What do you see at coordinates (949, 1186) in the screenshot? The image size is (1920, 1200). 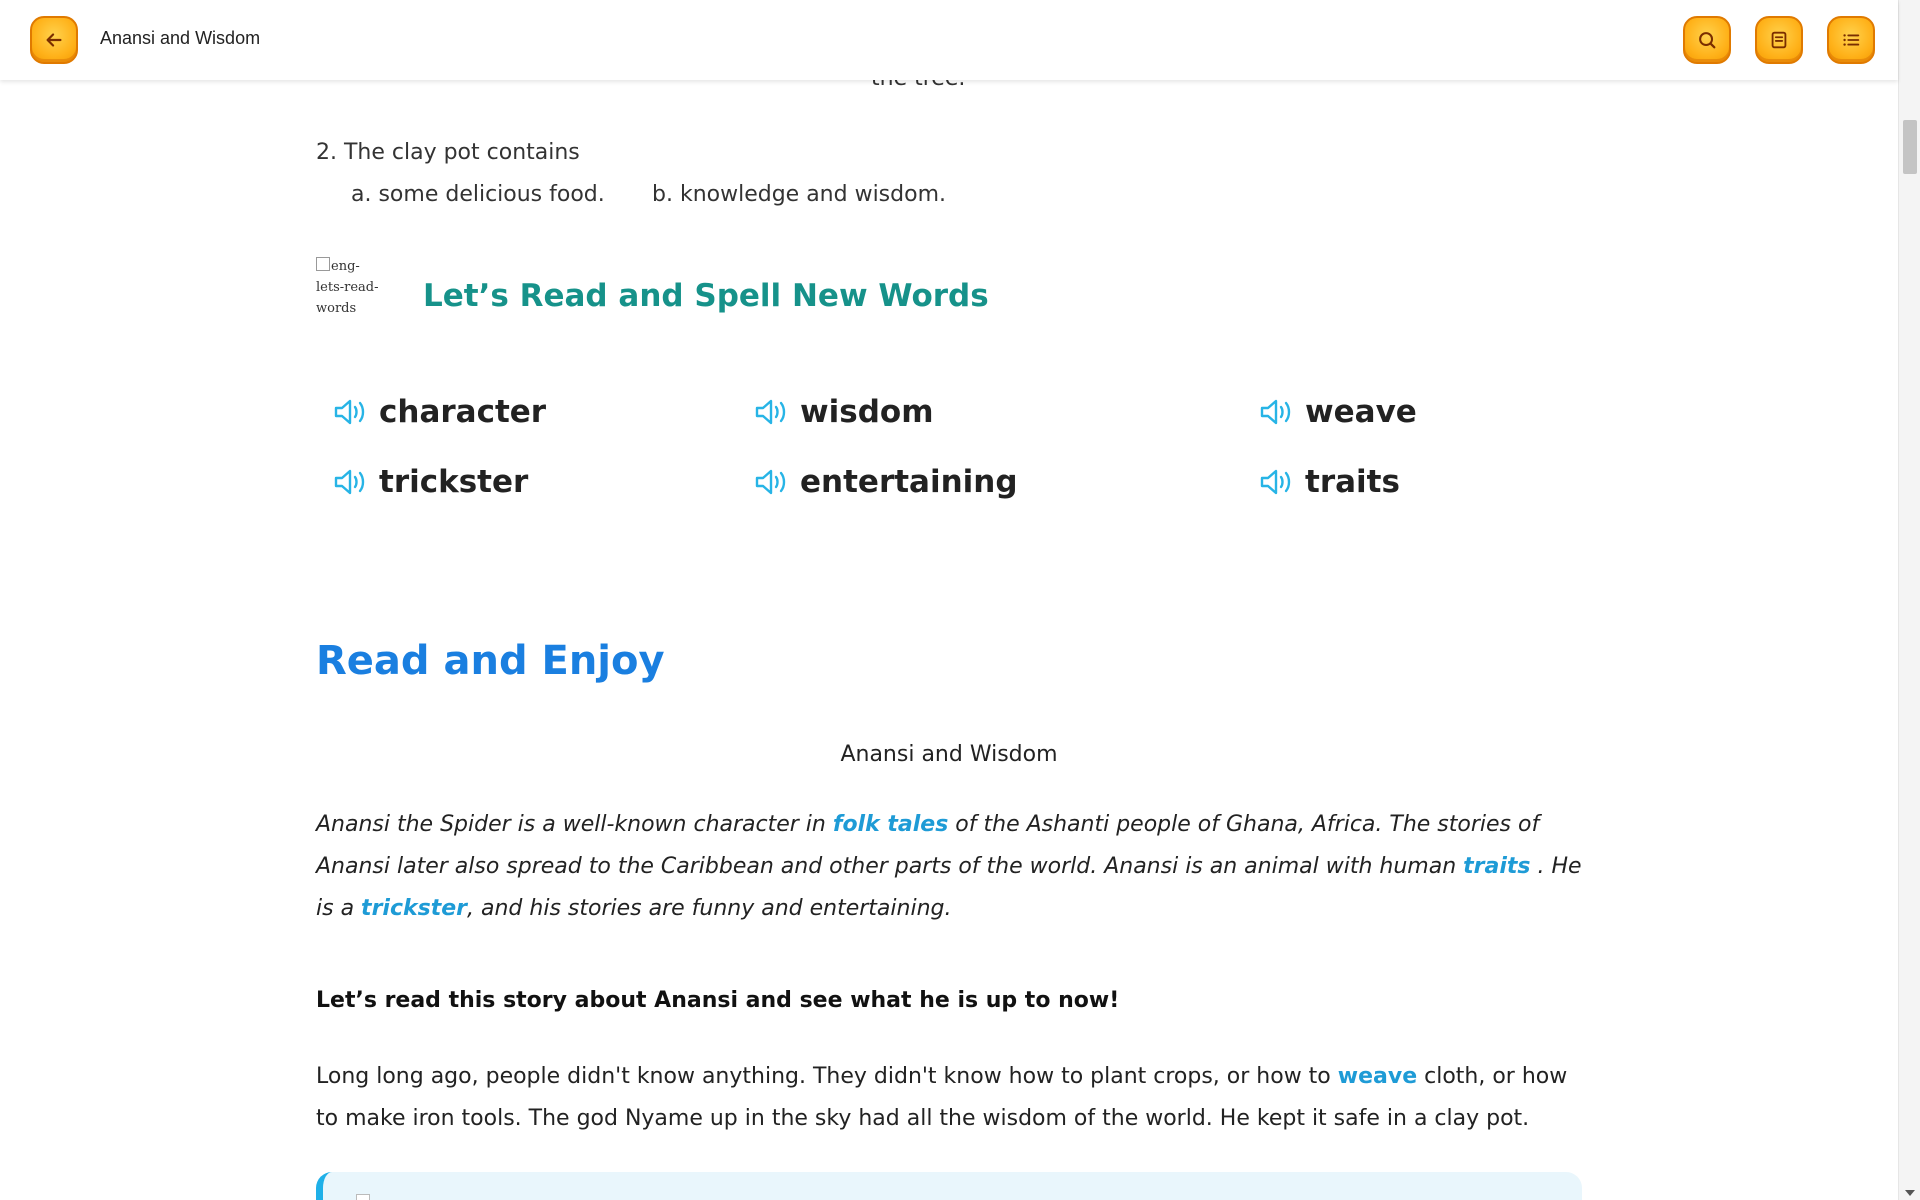 I see `callout-box` at bounding box center [949, 1186].